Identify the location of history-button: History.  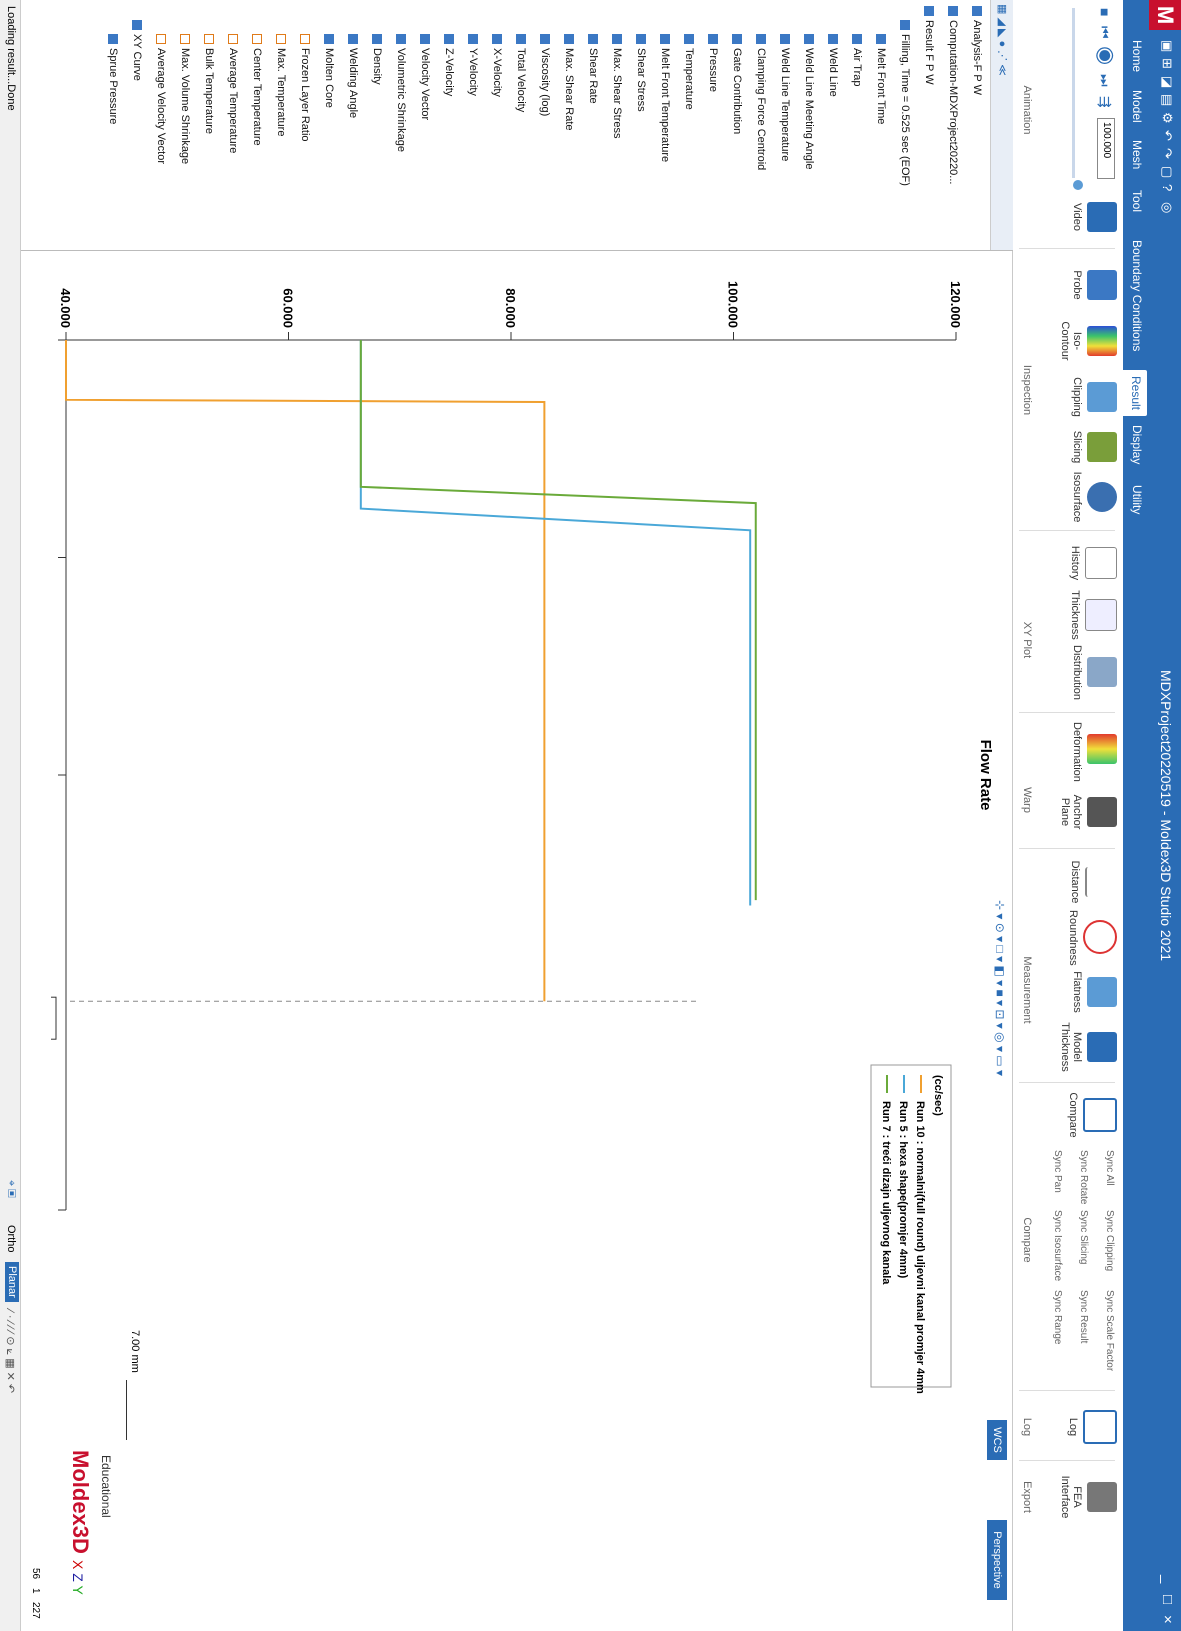
(1093, 563).